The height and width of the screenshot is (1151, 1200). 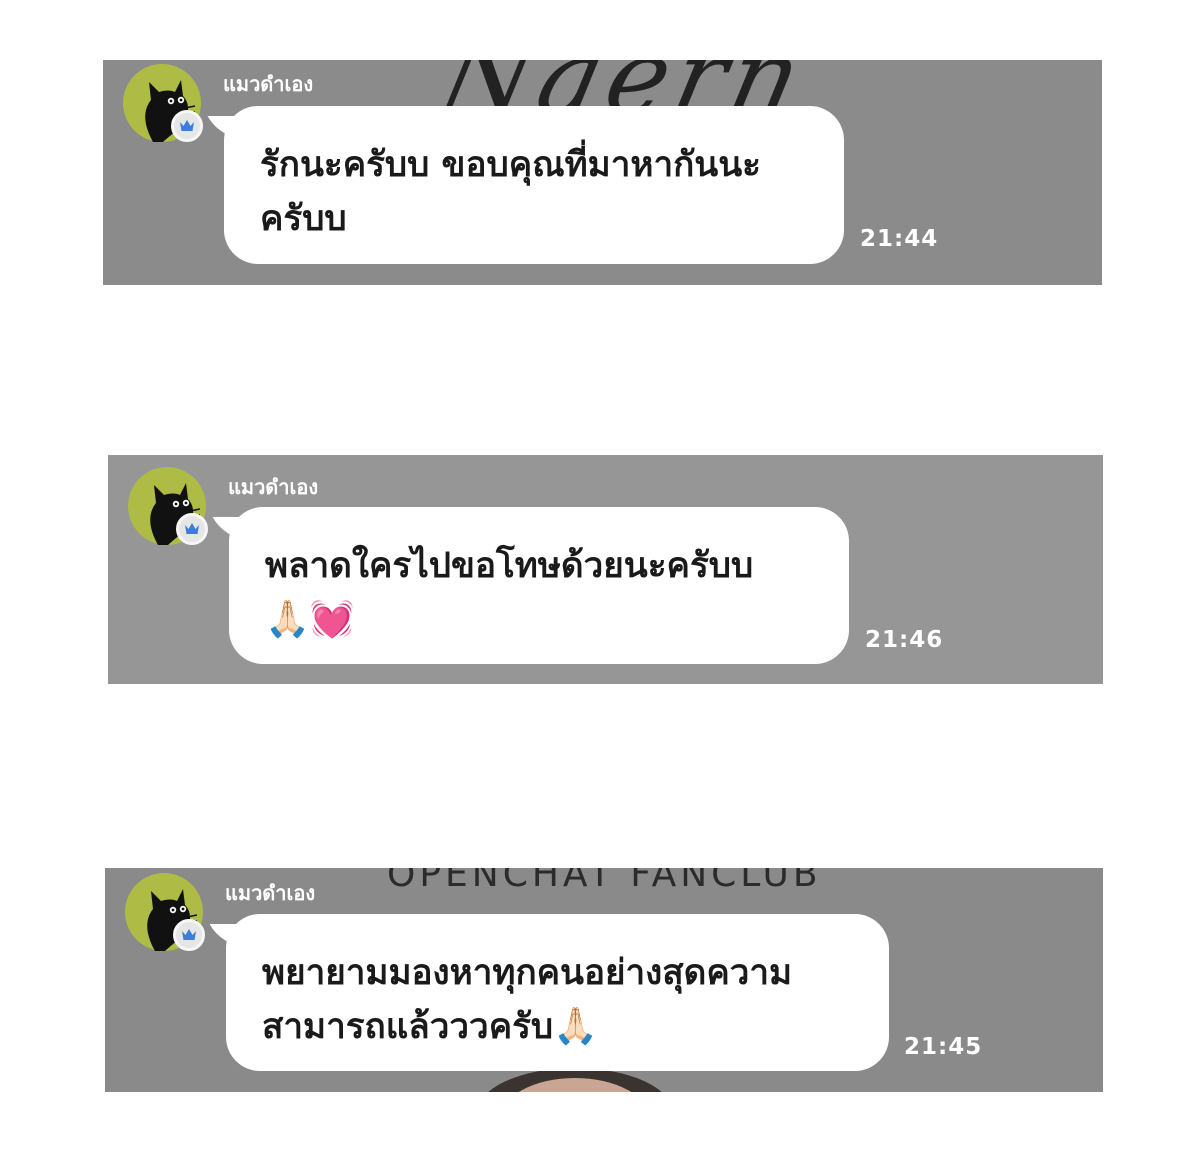 What do you see at coordinates (303, 219) in the screenshot?
I see `message-text-line: ครับบ` at bounding box center [303, 219].